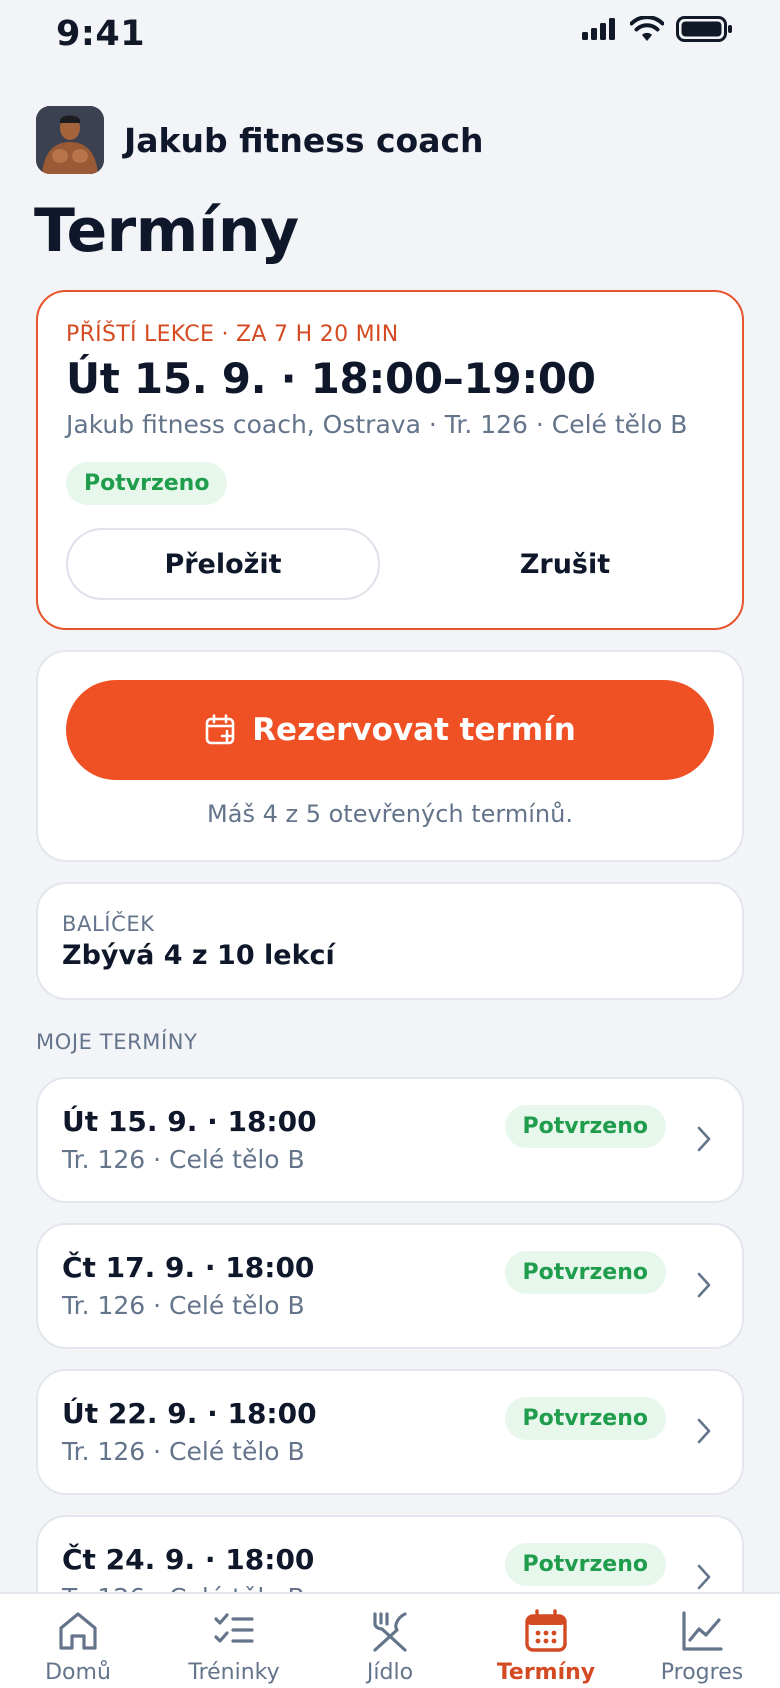 The width and height of the screenshot is (780, 1688). I want to click on calendar-icon, so click(546, 1630).